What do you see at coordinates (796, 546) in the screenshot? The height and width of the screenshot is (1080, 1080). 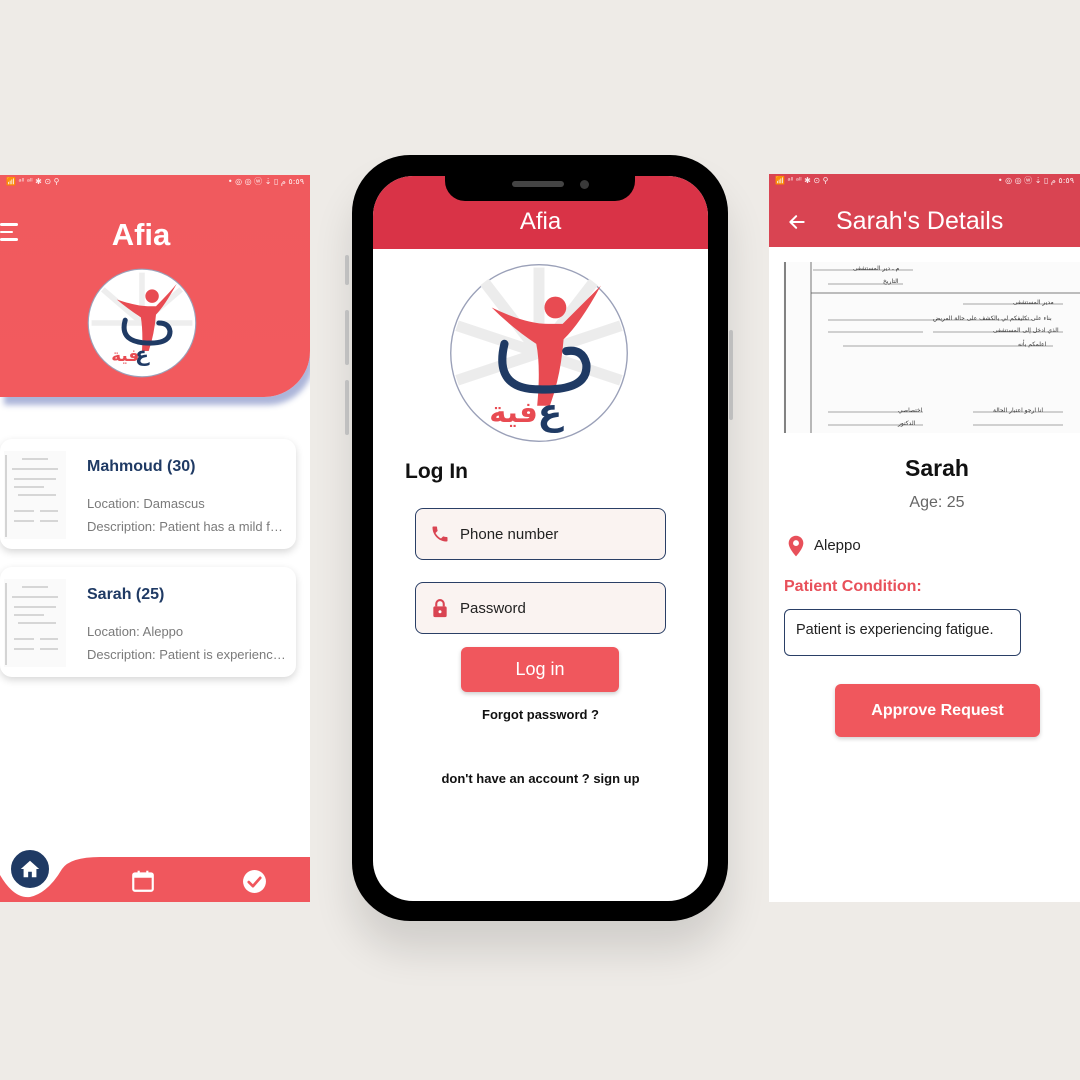 I see `location-pin-icon` at bounding box center [796, 546].